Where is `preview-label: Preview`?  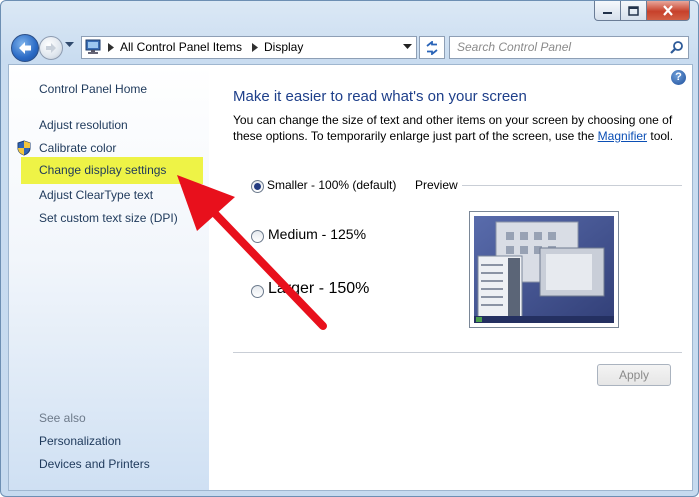 preview-label: Preview is located at coordinates (436, 185).